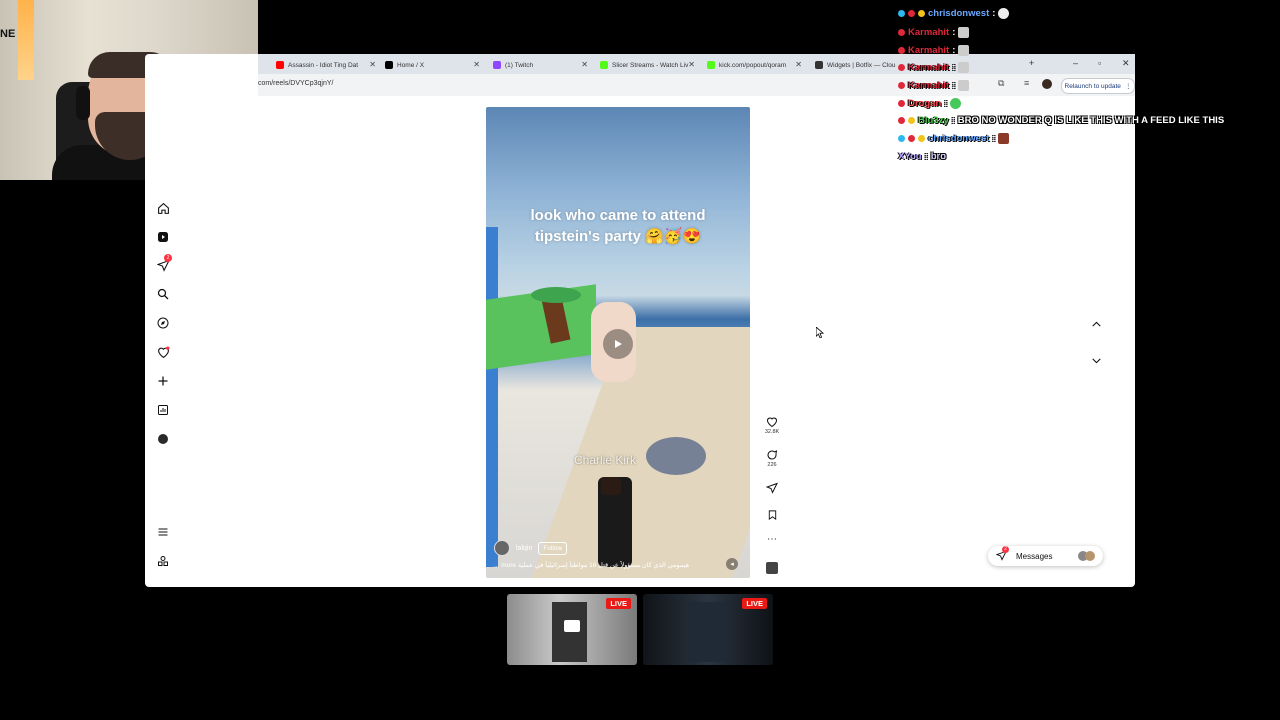 The height and width of the screenshot is (720, 1280). Describe the element at coordinates (553, 548) in the screenshot. I see `follow-button: Follow` at that location.